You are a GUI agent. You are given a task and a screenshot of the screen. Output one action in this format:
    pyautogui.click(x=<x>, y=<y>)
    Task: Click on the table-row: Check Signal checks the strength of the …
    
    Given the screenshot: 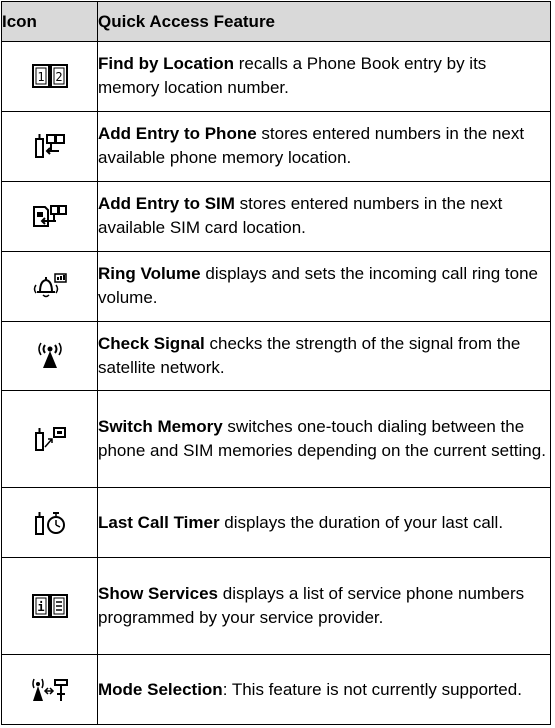 What is the action you would take?
    pyautogui.click(x=276, y=356)
    